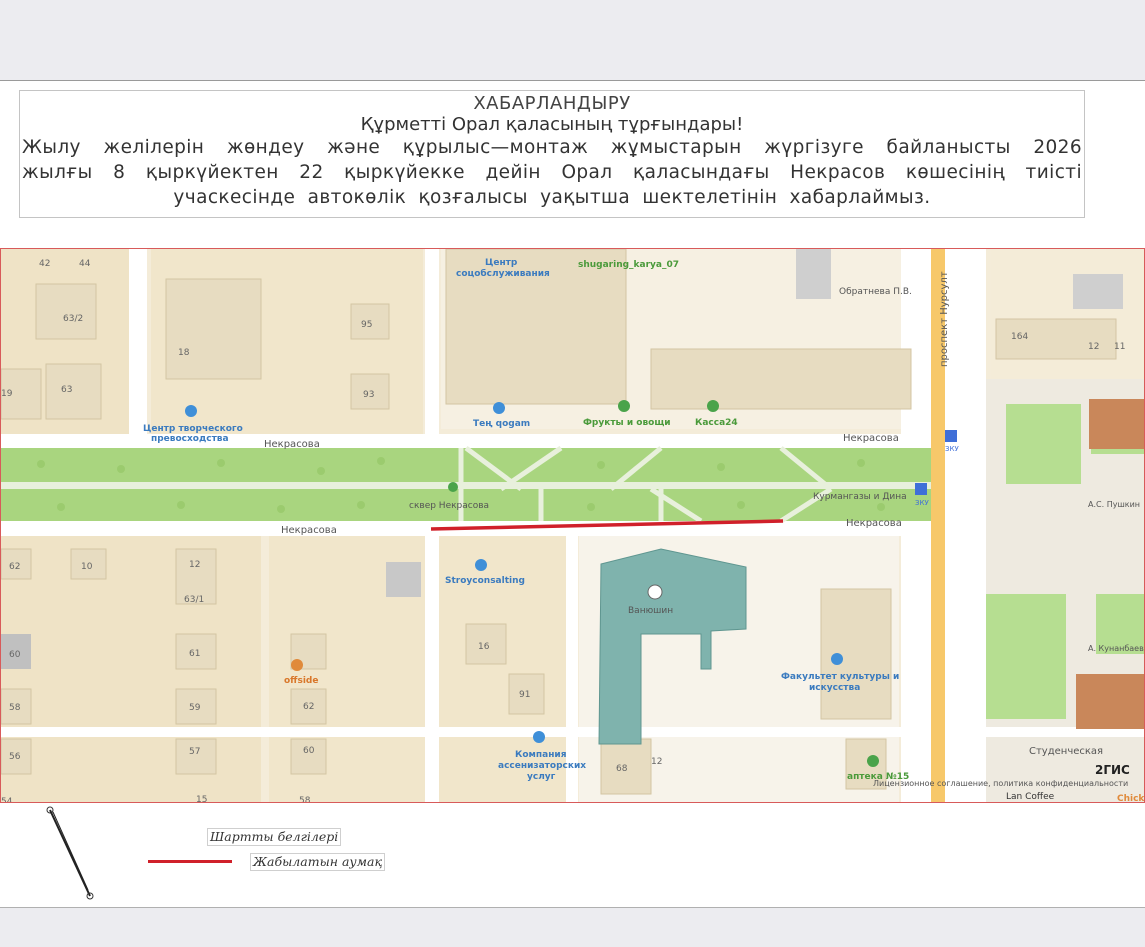 This screenshot has width=1145, height=947. What do you see at coordinates (190, 439) in the screenshot?
I see `poi-creative-center-2: превосходства` at bounding box center [190, 439].